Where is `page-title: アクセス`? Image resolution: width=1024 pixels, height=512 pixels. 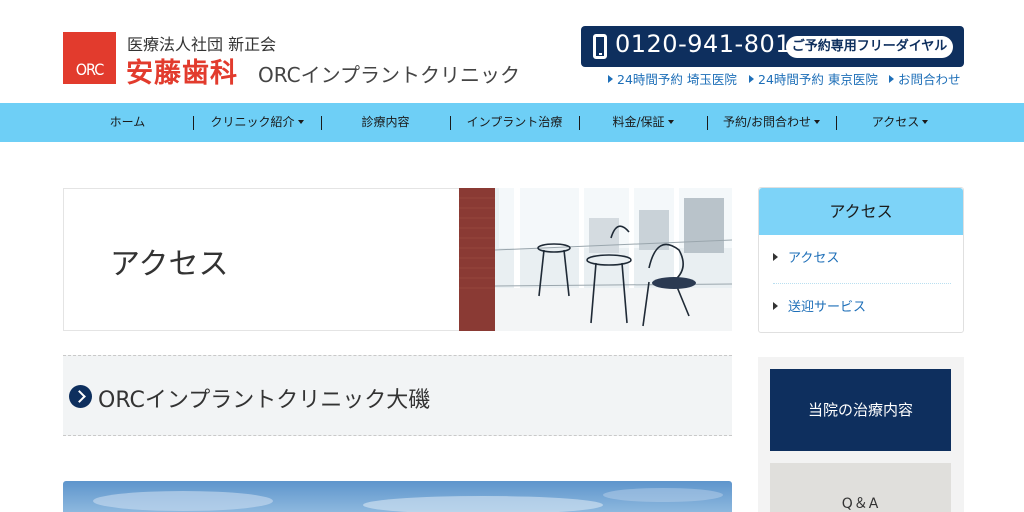 page-title: アクセス is located at coordinates (169, 264).